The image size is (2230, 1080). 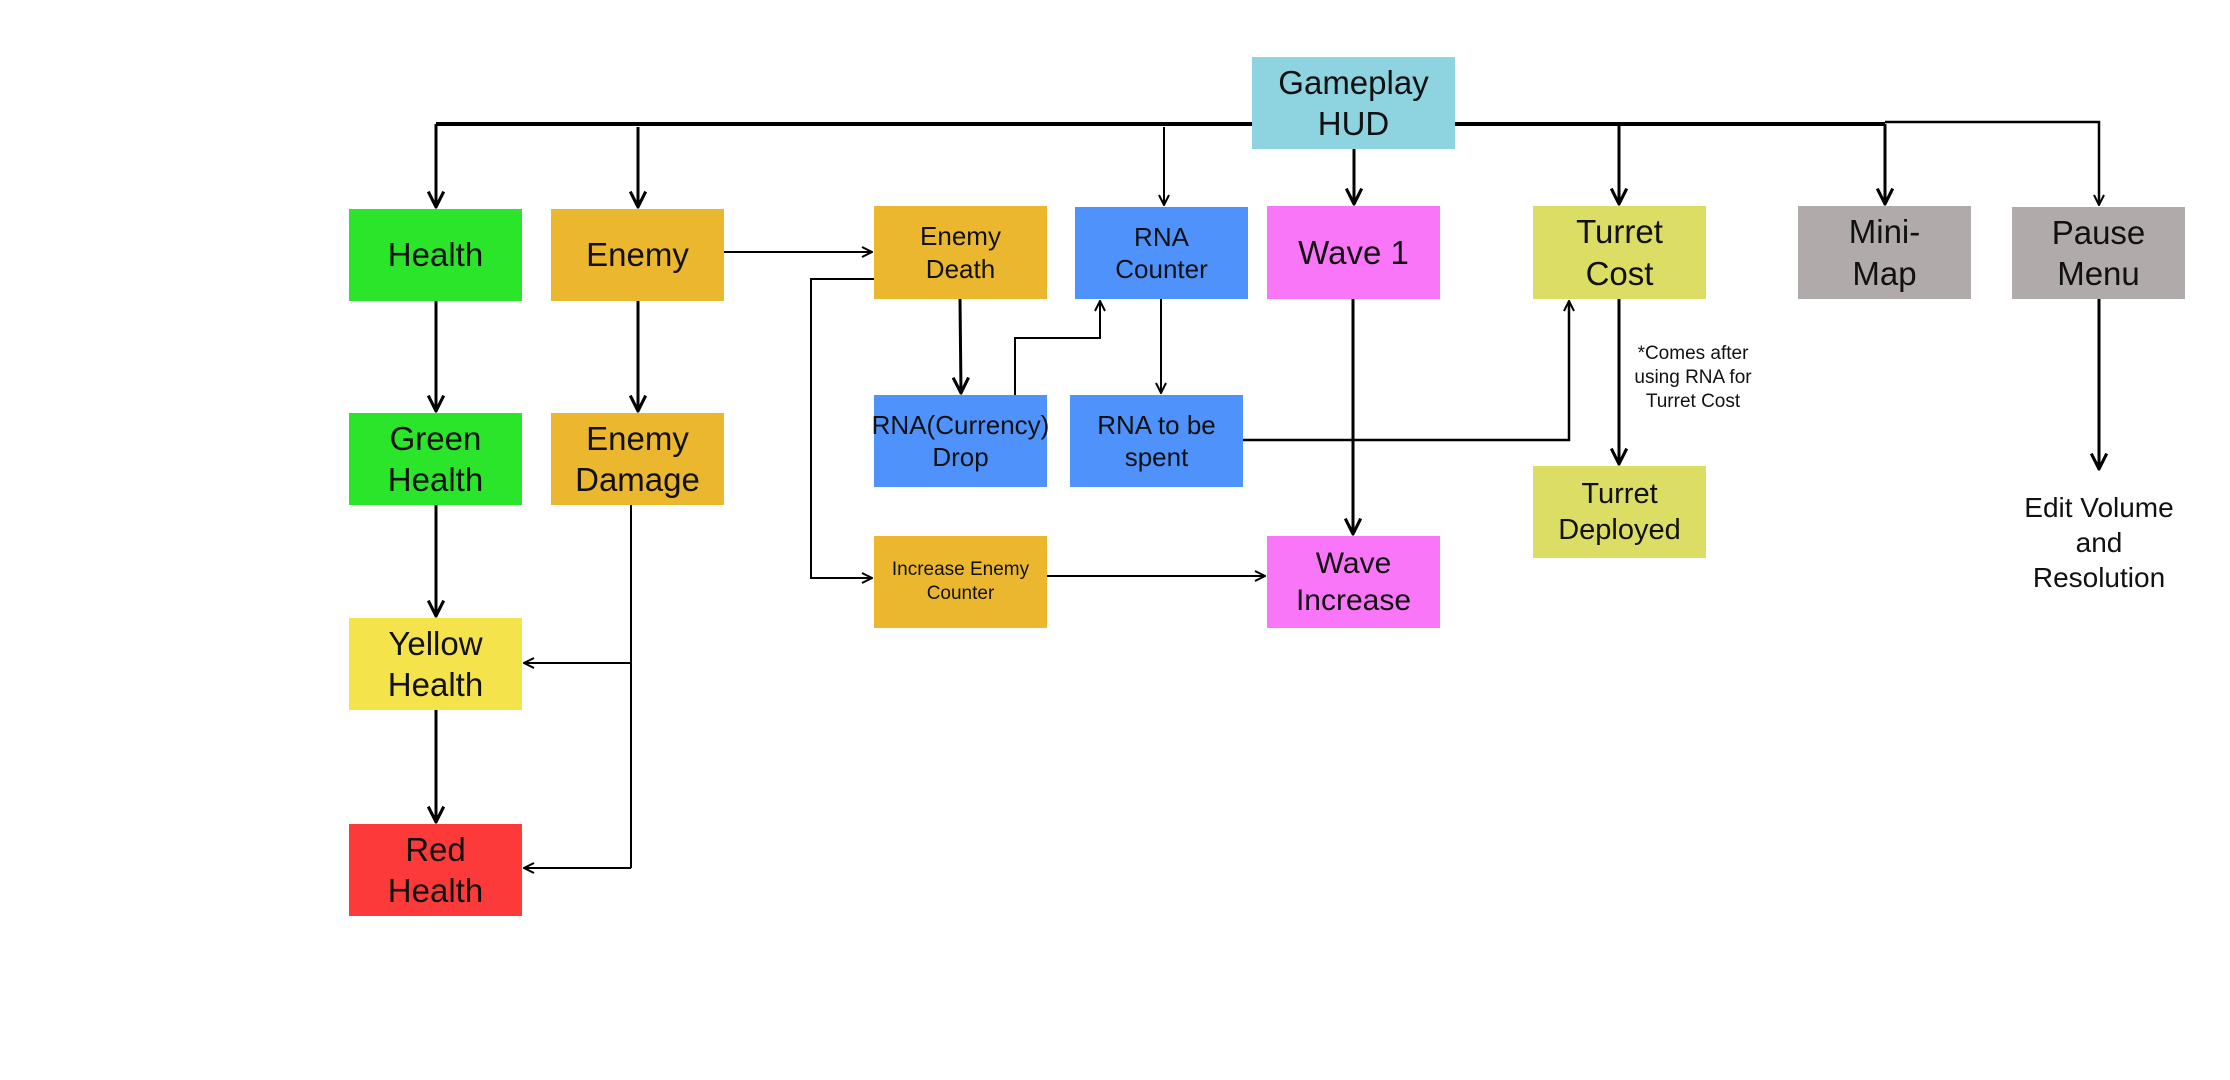 I want to click on node-wave-1: Wave 1, so click(x=1353, y=252).